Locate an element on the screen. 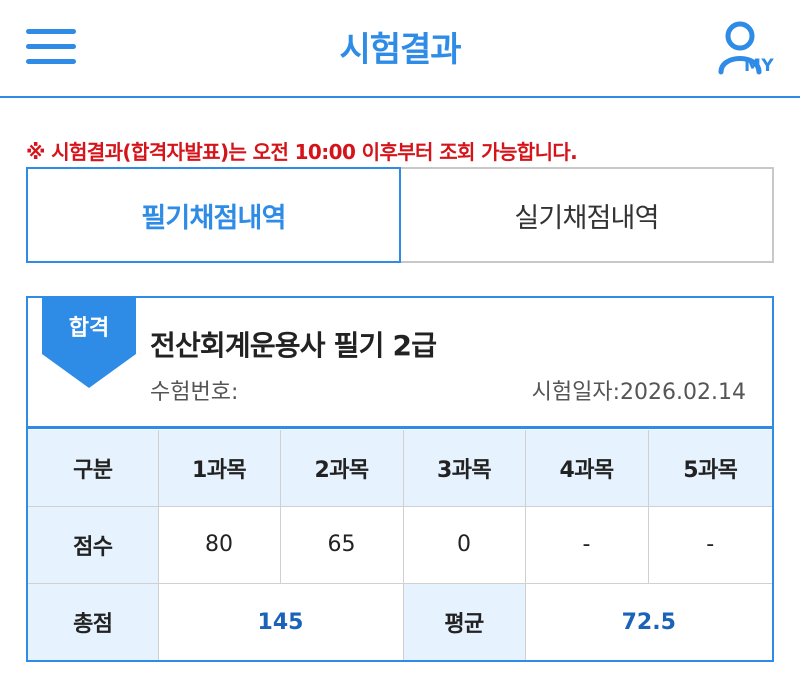 The image size is (800, 700). table-header-cell: 2과목 is located at coordinates (341, 468).